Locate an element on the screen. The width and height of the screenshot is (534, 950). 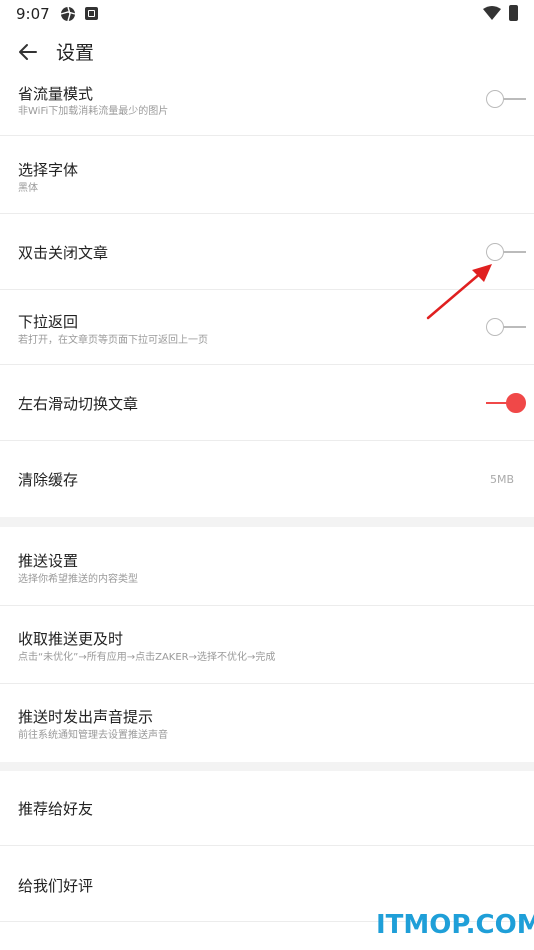
setting-title: 省流量模式 is located at coordinates (56, 94).